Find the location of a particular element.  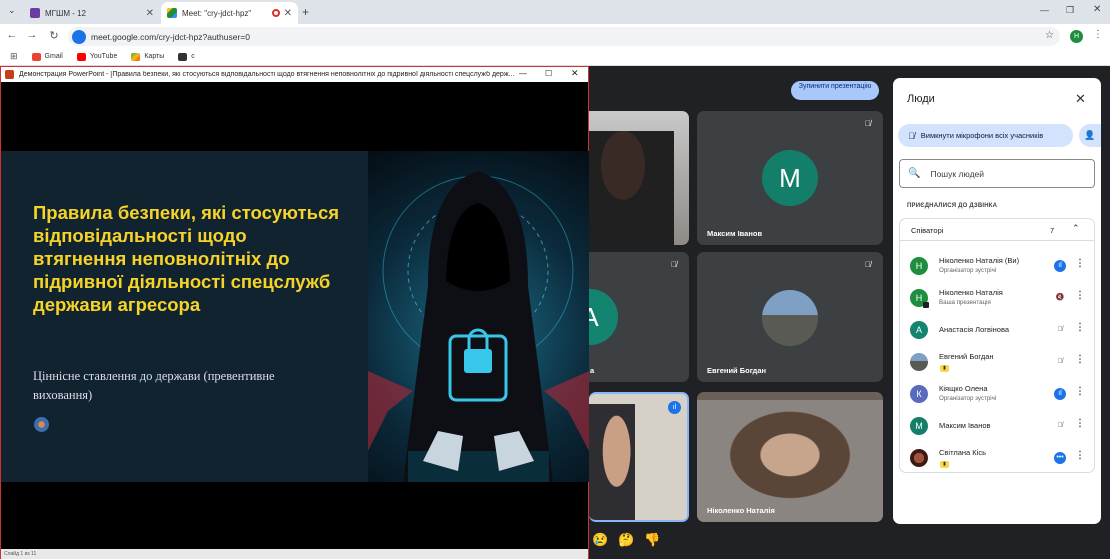

ppt-status-bar: Слайд 1 из 11 is located at coordinates (294, 554).